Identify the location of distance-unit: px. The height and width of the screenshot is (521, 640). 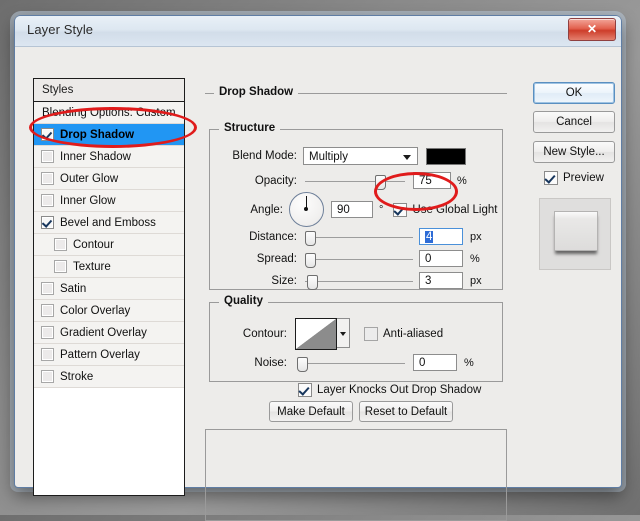
(476, 236).